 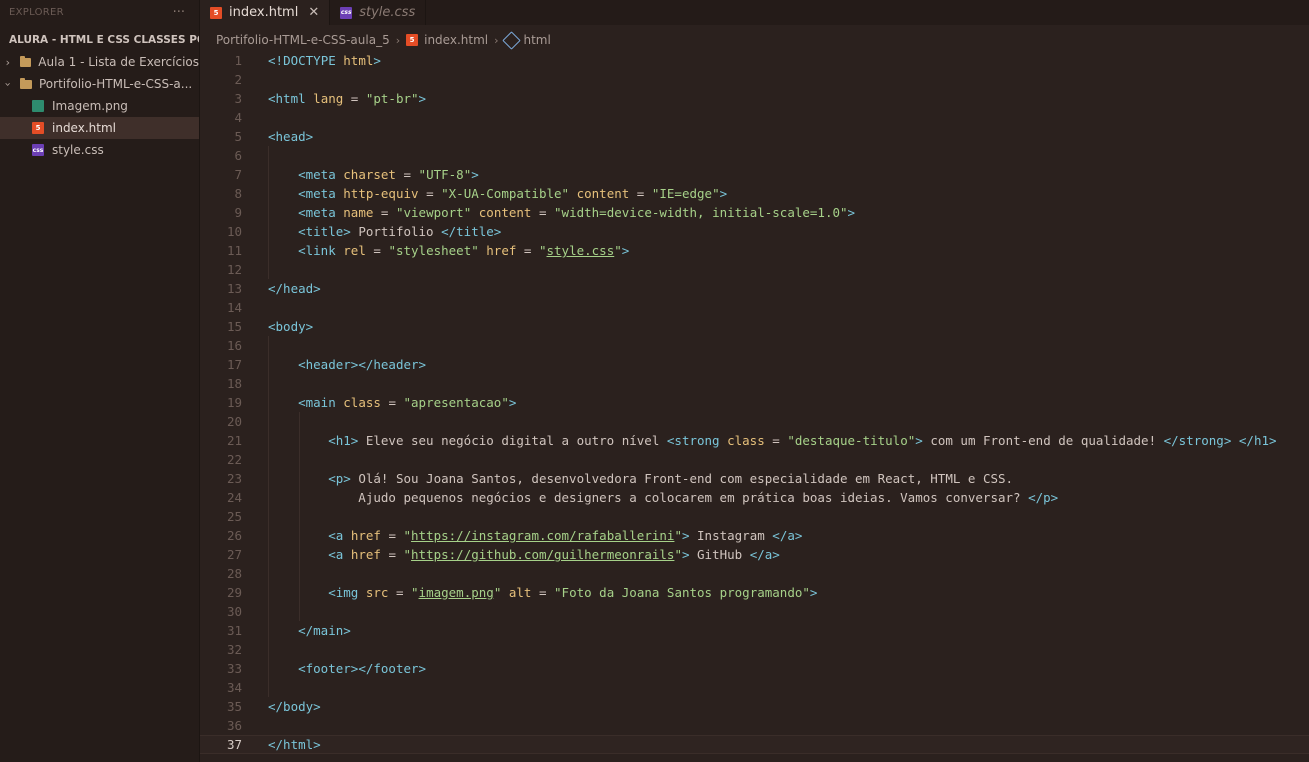 What do you see at coordinates (365, 535) in the screenshot?
I see `code-token: href` at bounding box center [365, 535].